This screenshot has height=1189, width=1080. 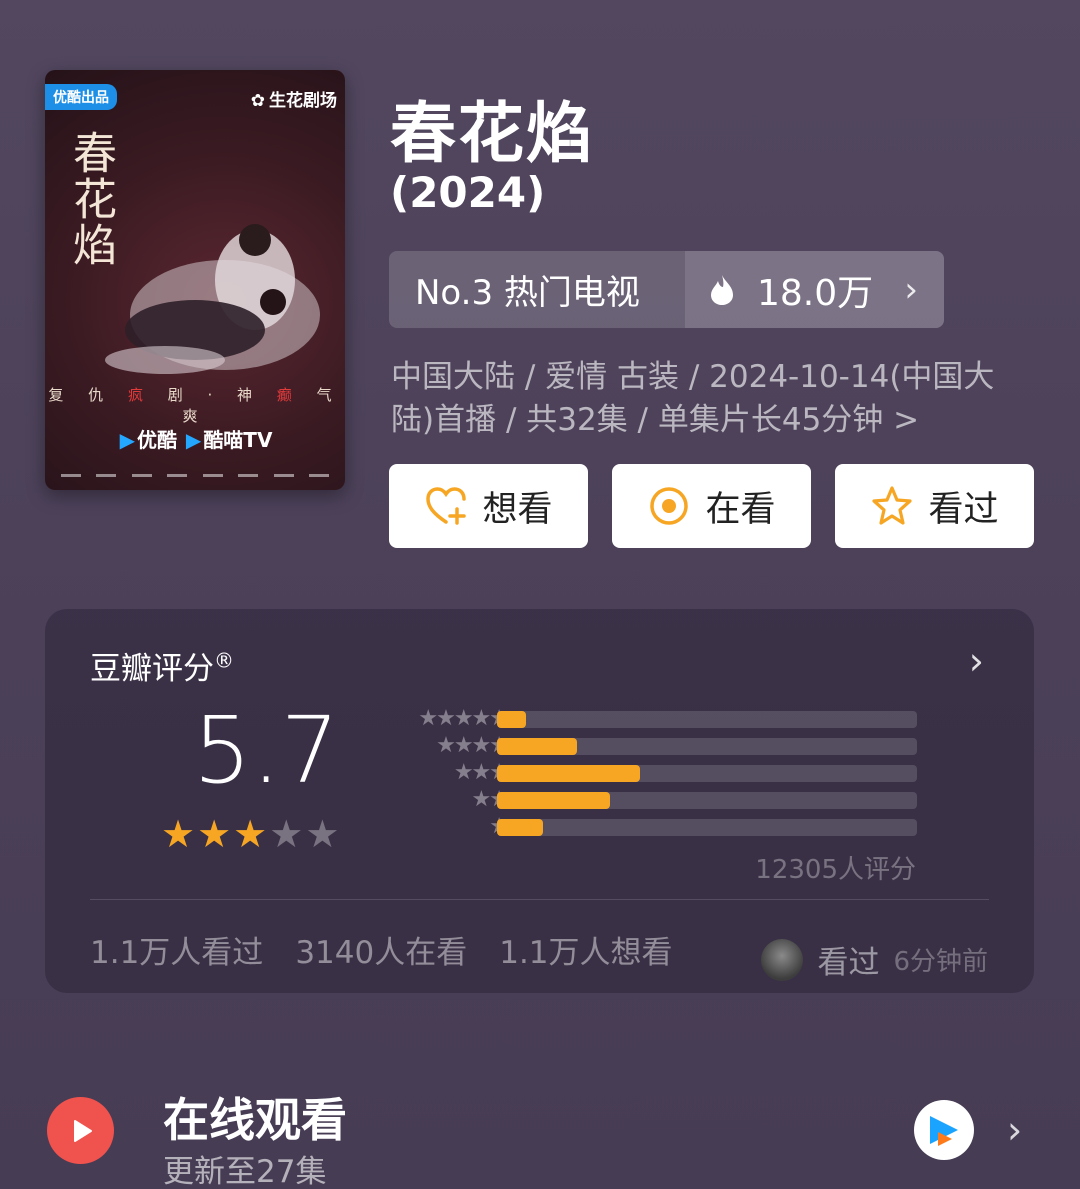 I want to click on distribution-row: ★★★, so click(x=675, y=774).